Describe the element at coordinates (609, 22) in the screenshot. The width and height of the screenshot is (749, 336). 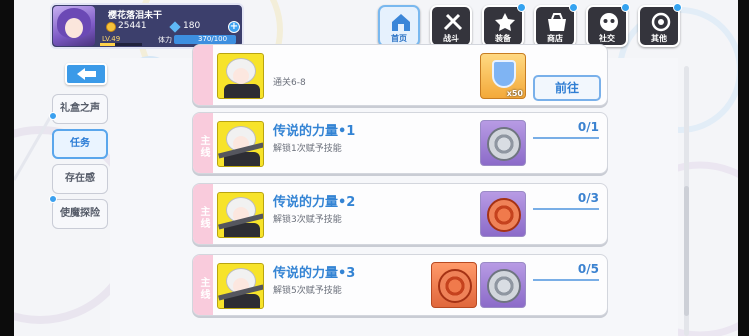
I see `social-icon` at that location.